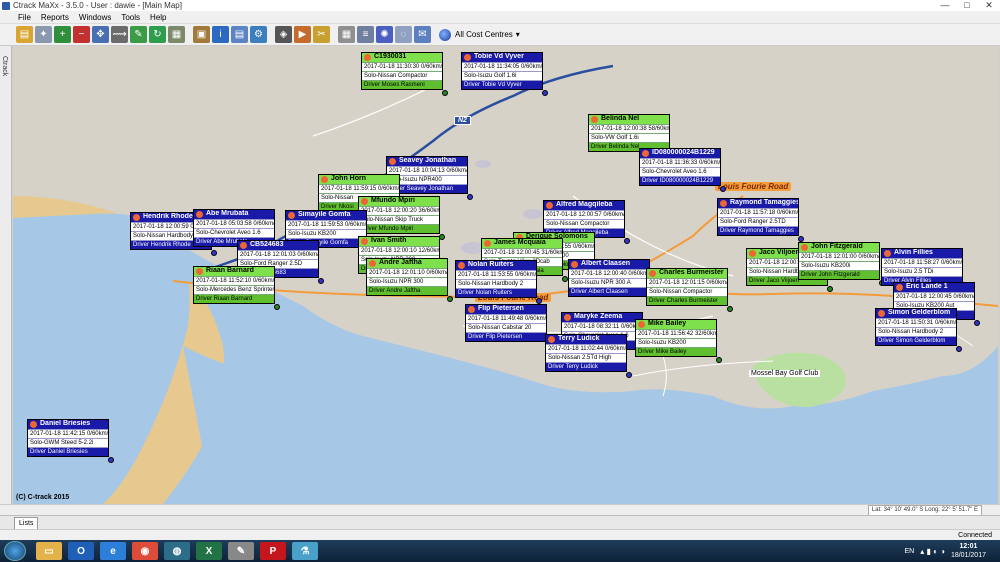 This screenshot has height=562, width=1000. Describe the element at coordinates (24, 17) in the screenshot. I see `menu-file: File` at that location.